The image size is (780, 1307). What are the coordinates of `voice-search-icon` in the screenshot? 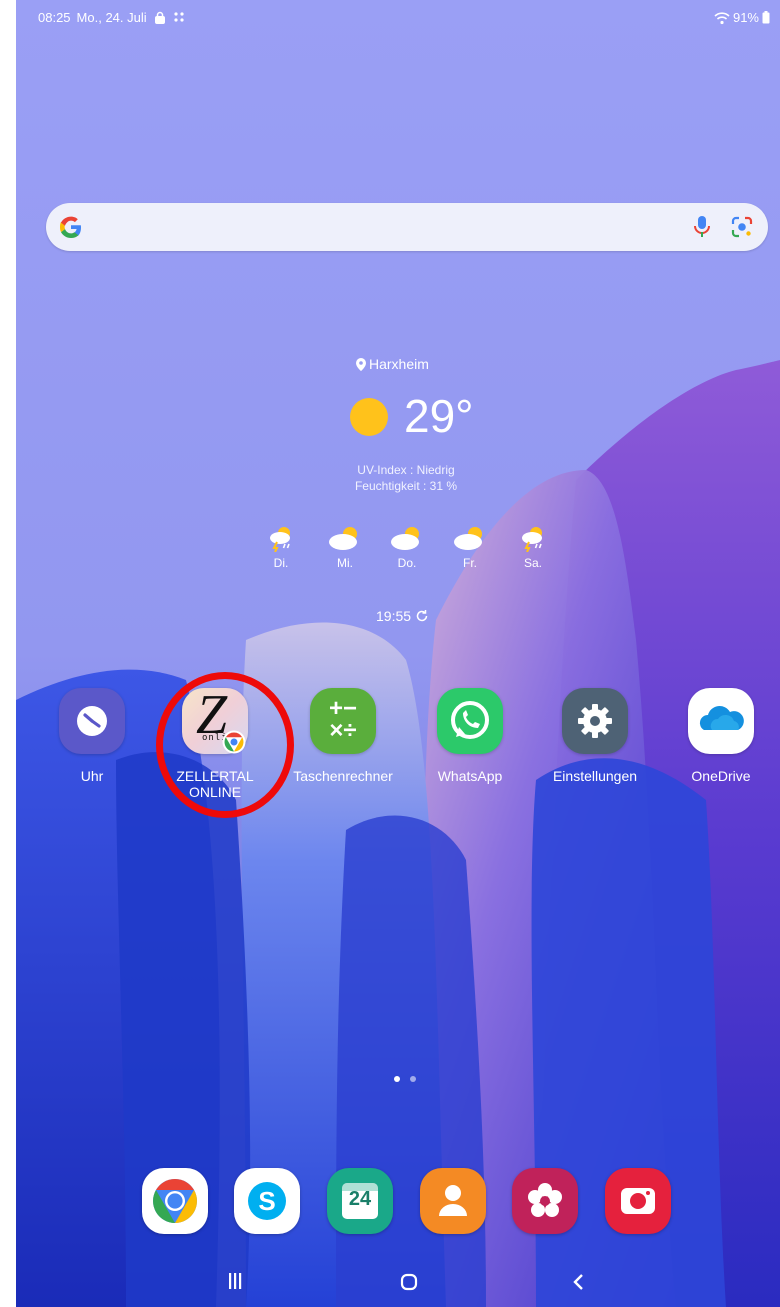 It's located at (702, 227).